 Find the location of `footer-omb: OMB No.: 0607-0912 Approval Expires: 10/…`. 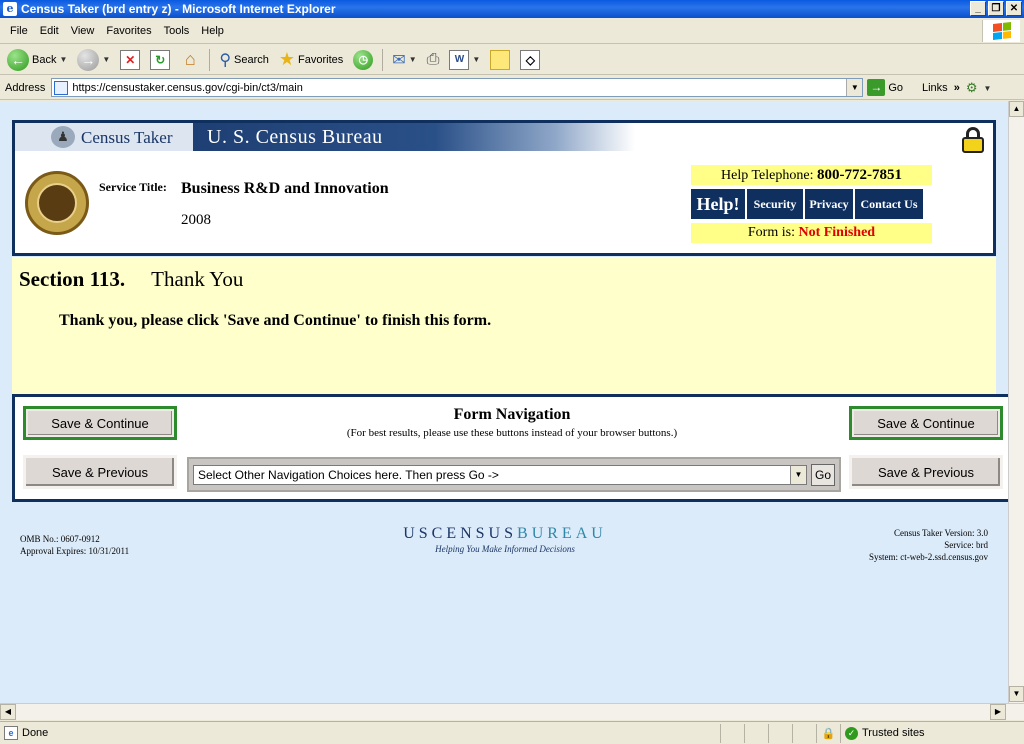

footer-omb: OMB No.: 0607-0912 Approval Expires: 10/… is located at coordinates (74, 545).